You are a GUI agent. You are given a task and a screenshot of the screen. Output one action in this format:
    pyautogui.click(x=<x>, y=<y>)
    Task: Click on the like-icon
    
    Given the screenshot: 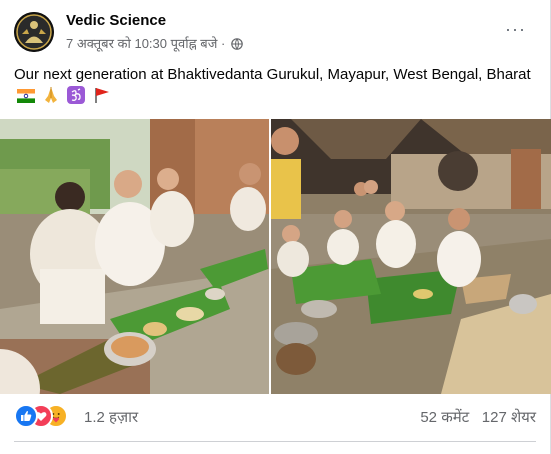 What is the action you would take?
    pyautogui.click(x=26, y=416)
    